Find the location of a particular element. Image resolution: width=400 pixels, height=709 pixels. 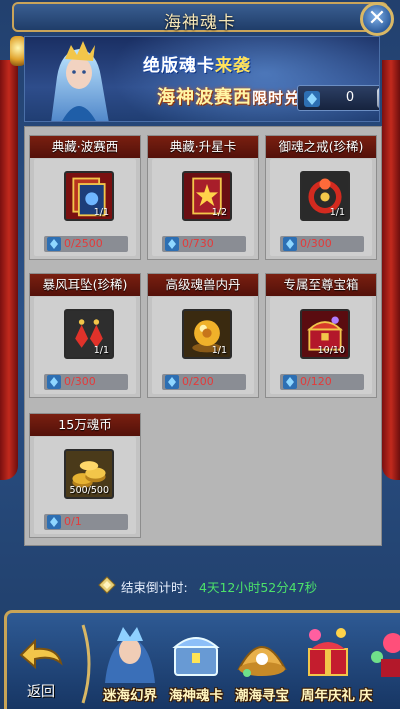

tab-celebration: 庆 is located at coordinates (379, 665).